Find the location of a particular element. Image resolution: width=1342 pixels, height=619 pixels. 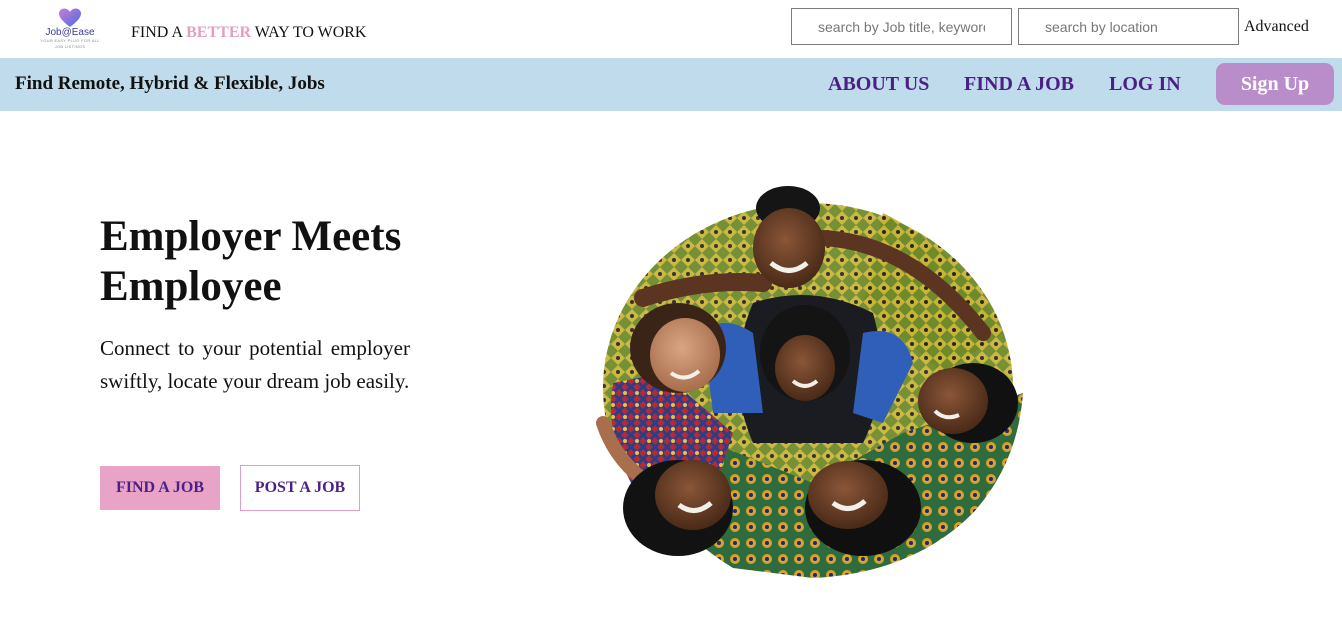

hero-title: Employer Meets Employee is located at coordinates (251, 261).